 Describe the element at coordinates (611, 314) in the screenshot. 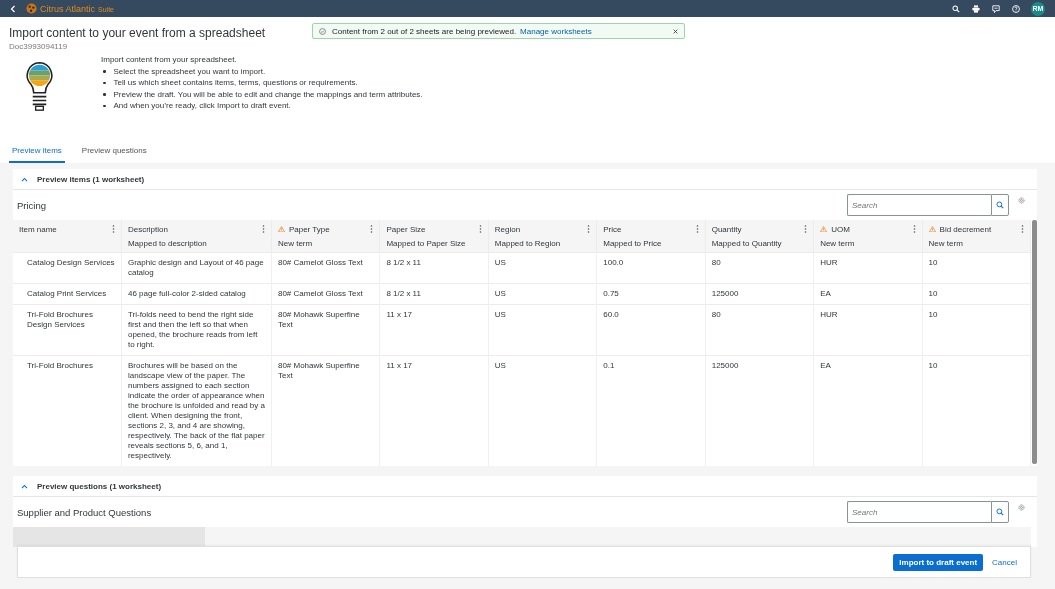

I see `table-cell: 60.0` at that location.